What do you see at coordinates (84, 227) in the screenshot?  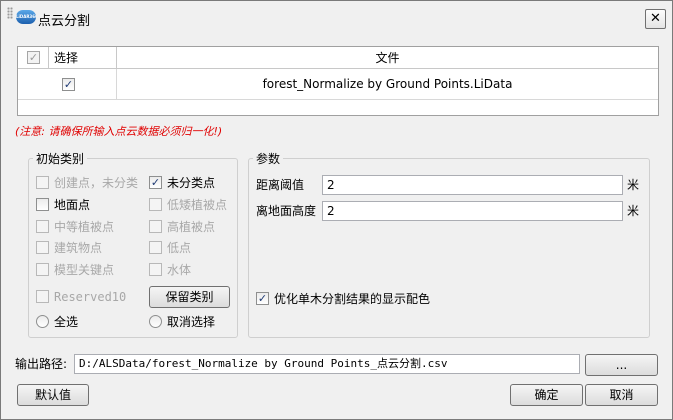 I see `class-label: 中等植被点` at bounding box center [84, 227].